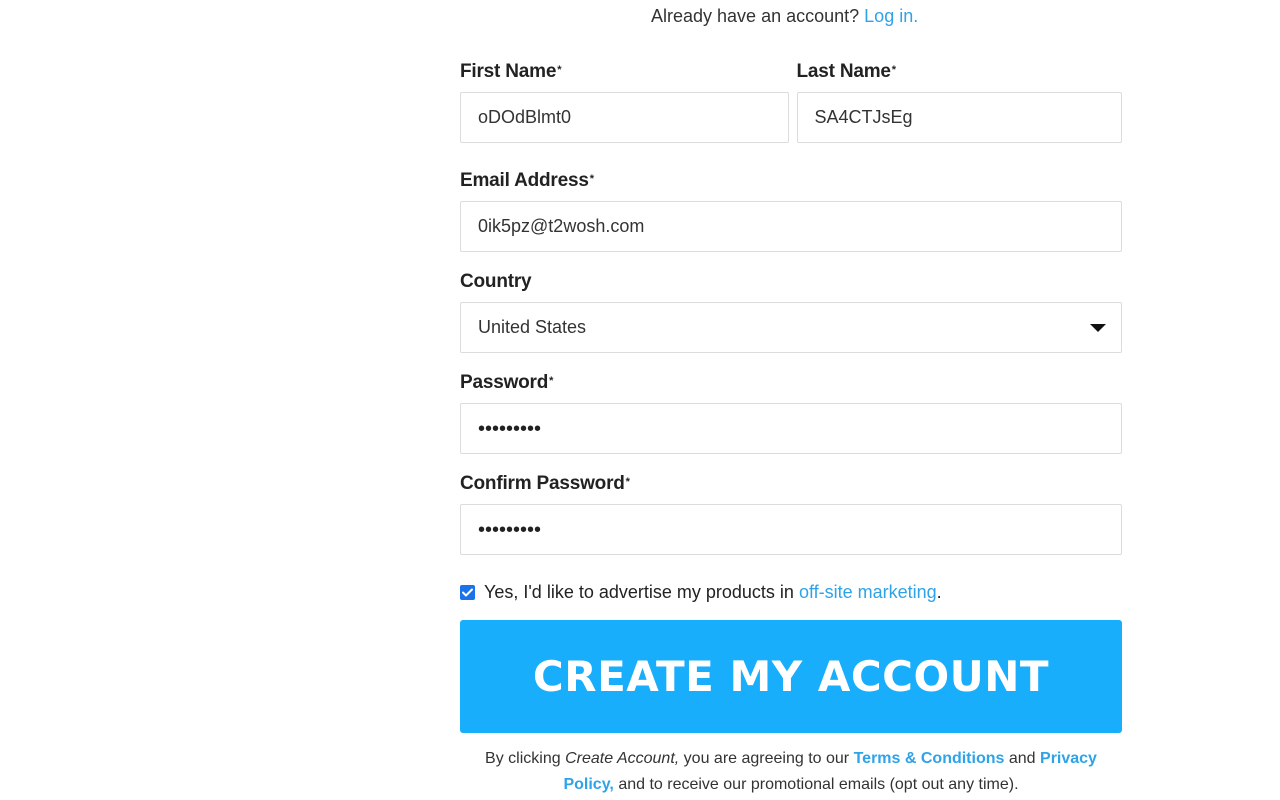  I want to click on email-value: 0ik5pz@t2wosh.com, so click(561, 226).